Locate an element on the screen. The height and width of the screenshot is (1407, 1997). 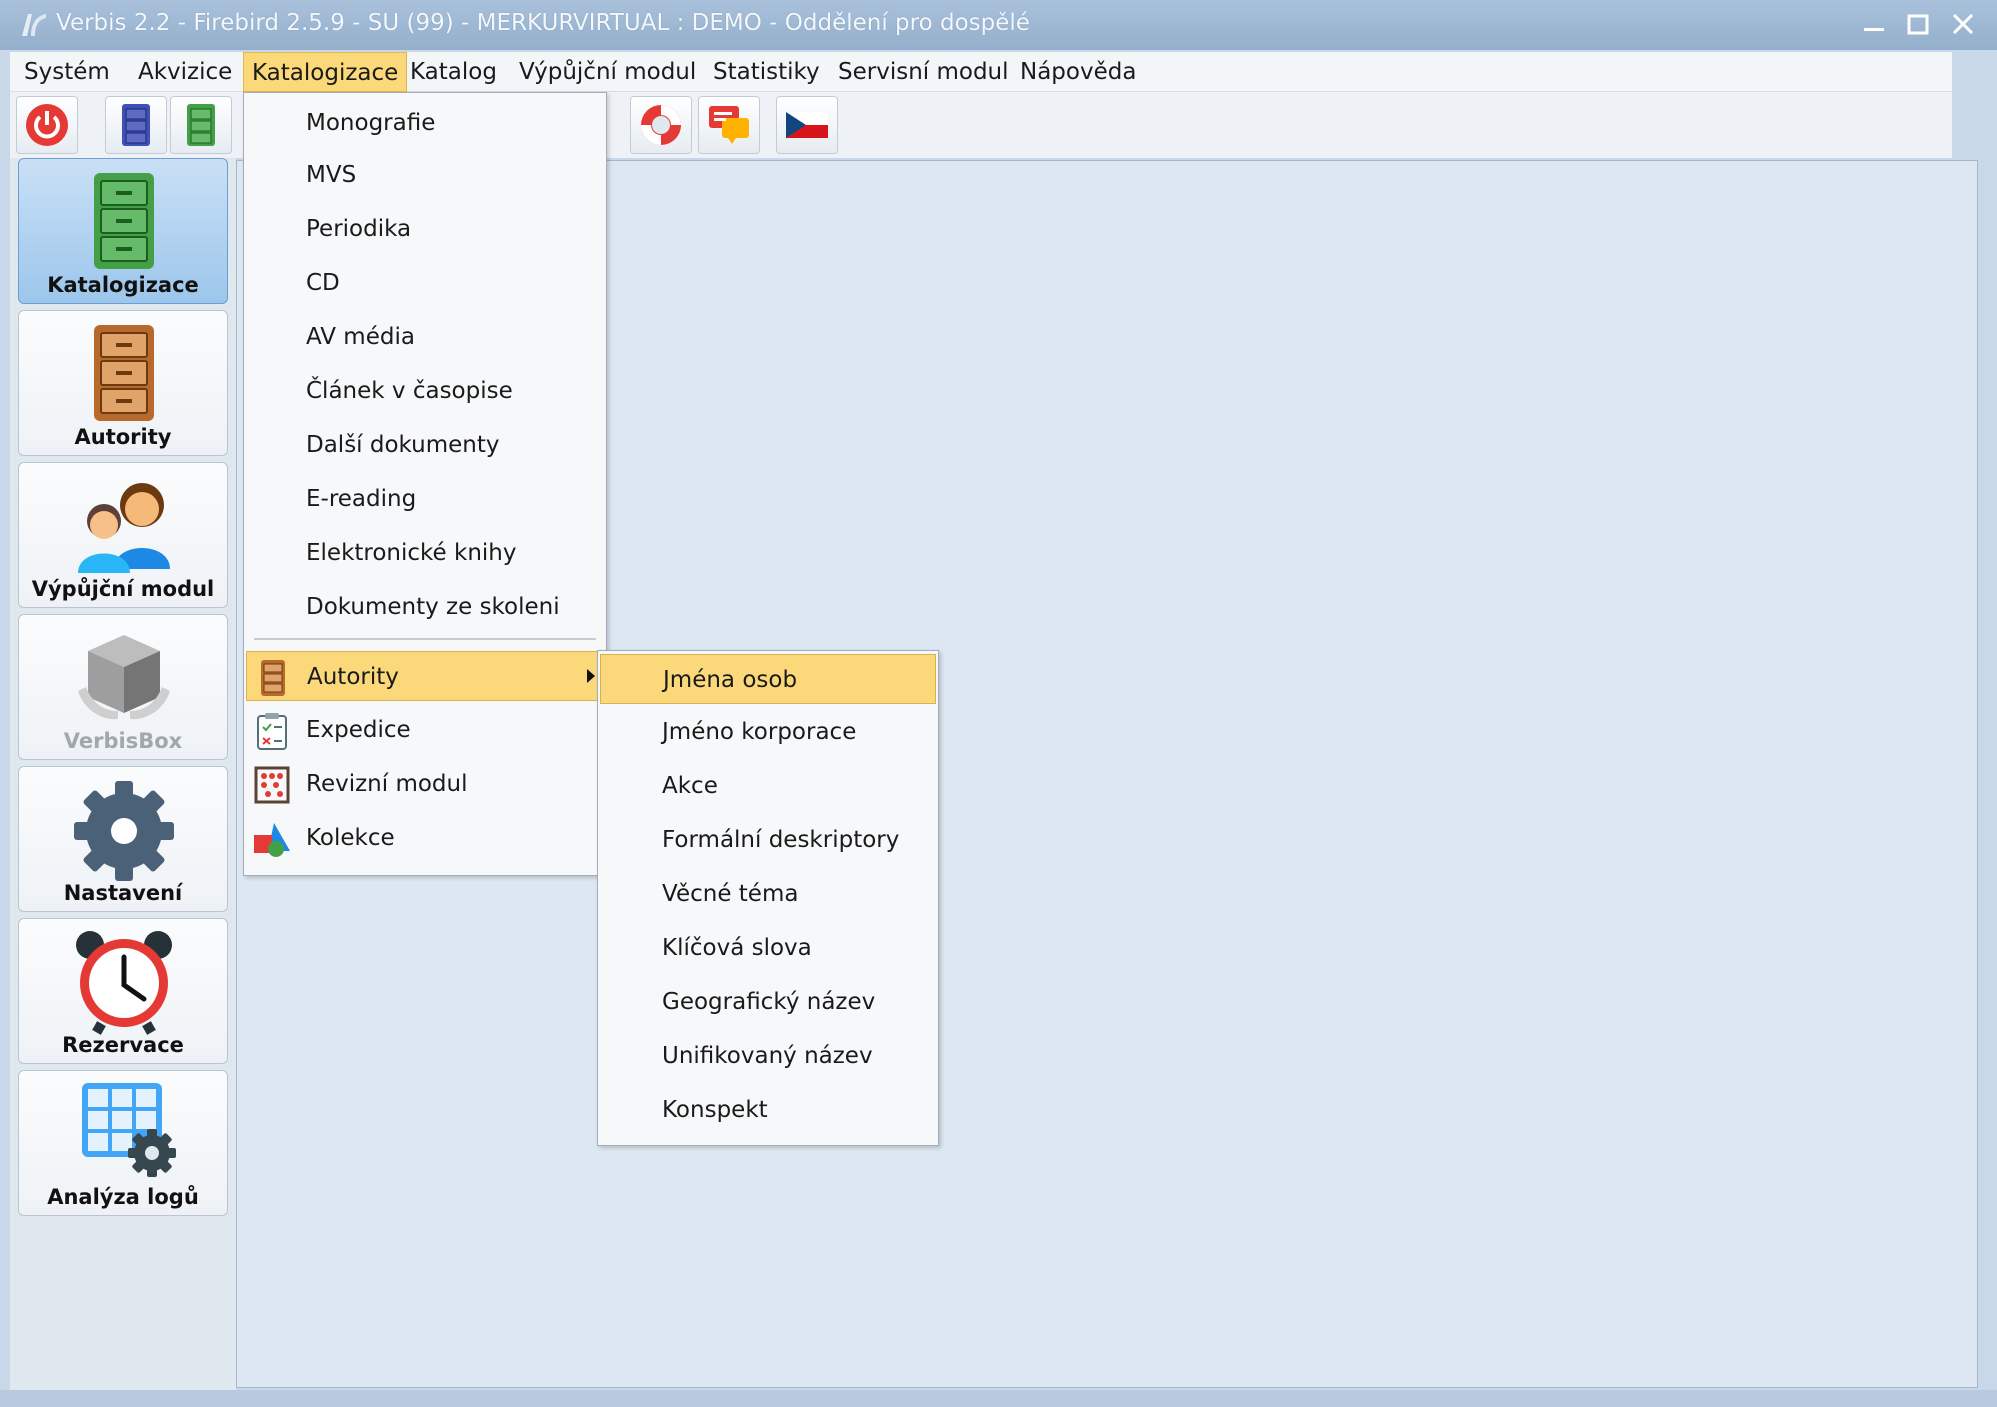
box-icon is located at coordinates (124, 677).